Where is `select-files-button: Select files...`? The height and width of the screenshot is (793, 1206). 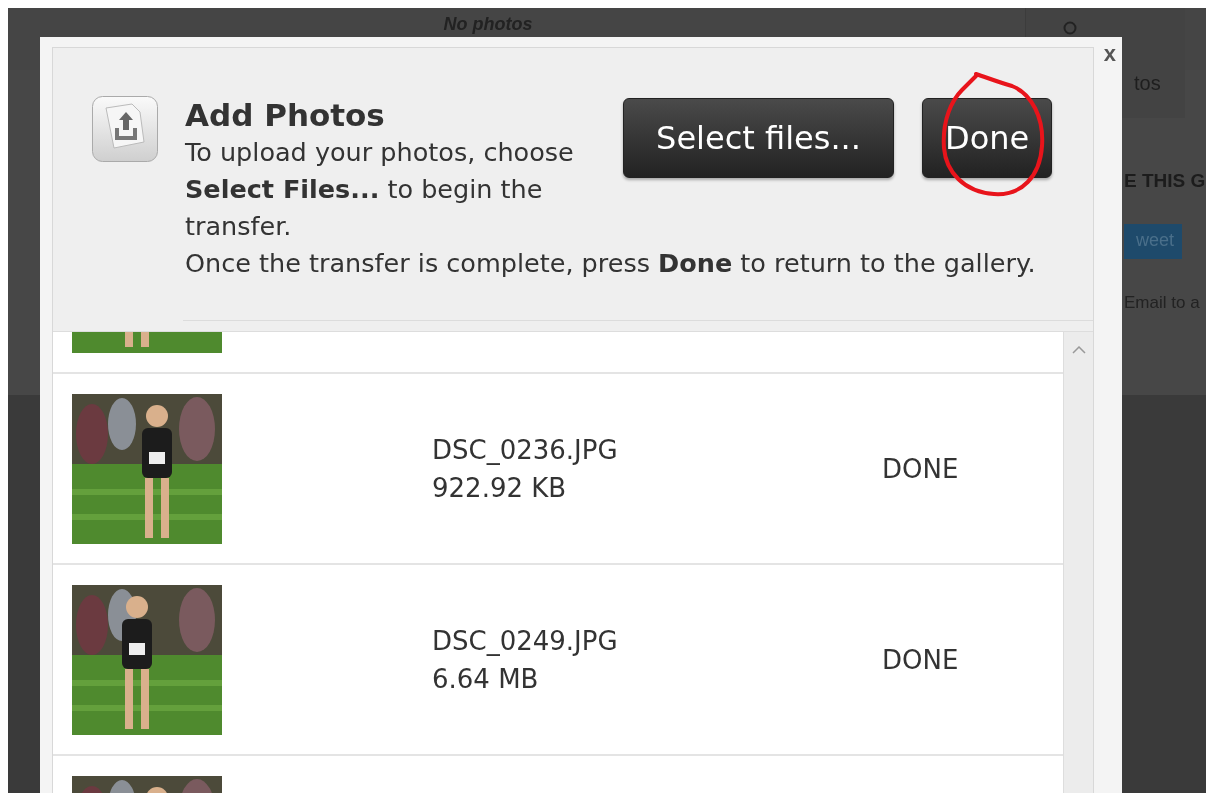
select-files-button: Select files... is located at coordinates (758, 138).